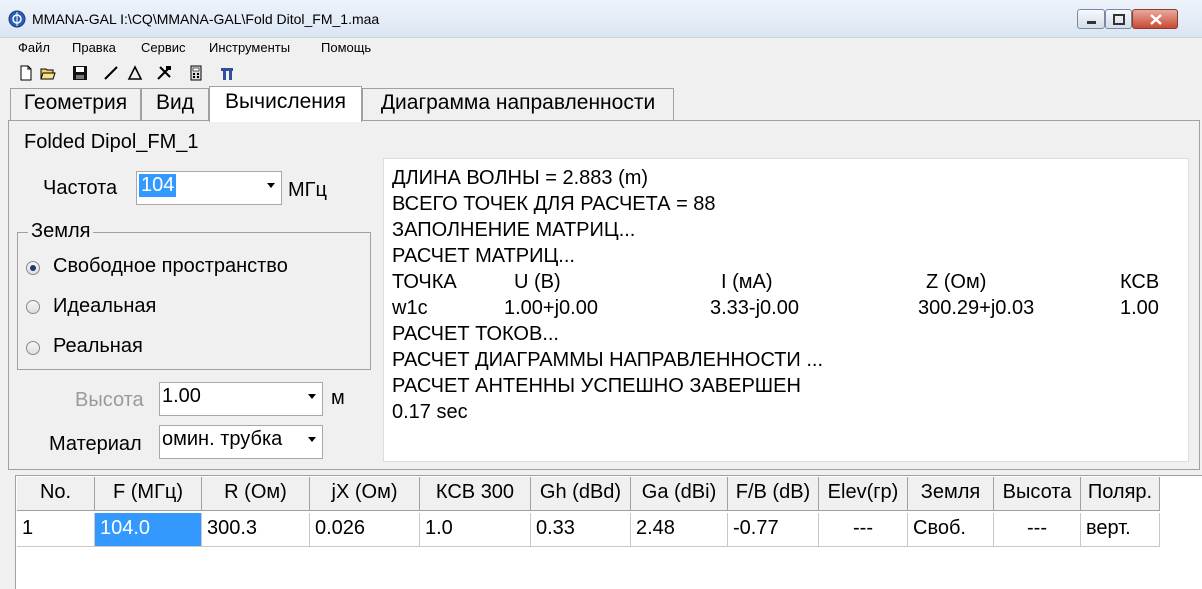 The height and width of the screenshot is (589, 1202). Describe the element at coordinates (679, 530) in the screenshot. I see `table-cell: 2.48` at that location.